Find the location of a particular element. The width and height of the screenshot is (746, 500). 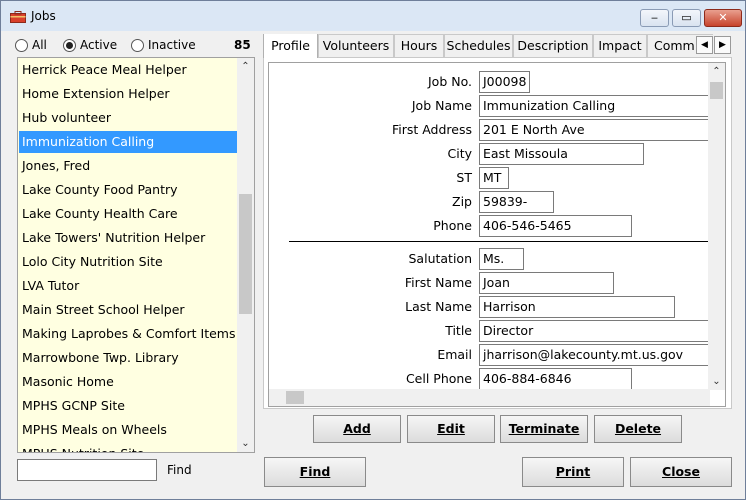

terminate-button: Terminate is located at coordinates (544, 429).